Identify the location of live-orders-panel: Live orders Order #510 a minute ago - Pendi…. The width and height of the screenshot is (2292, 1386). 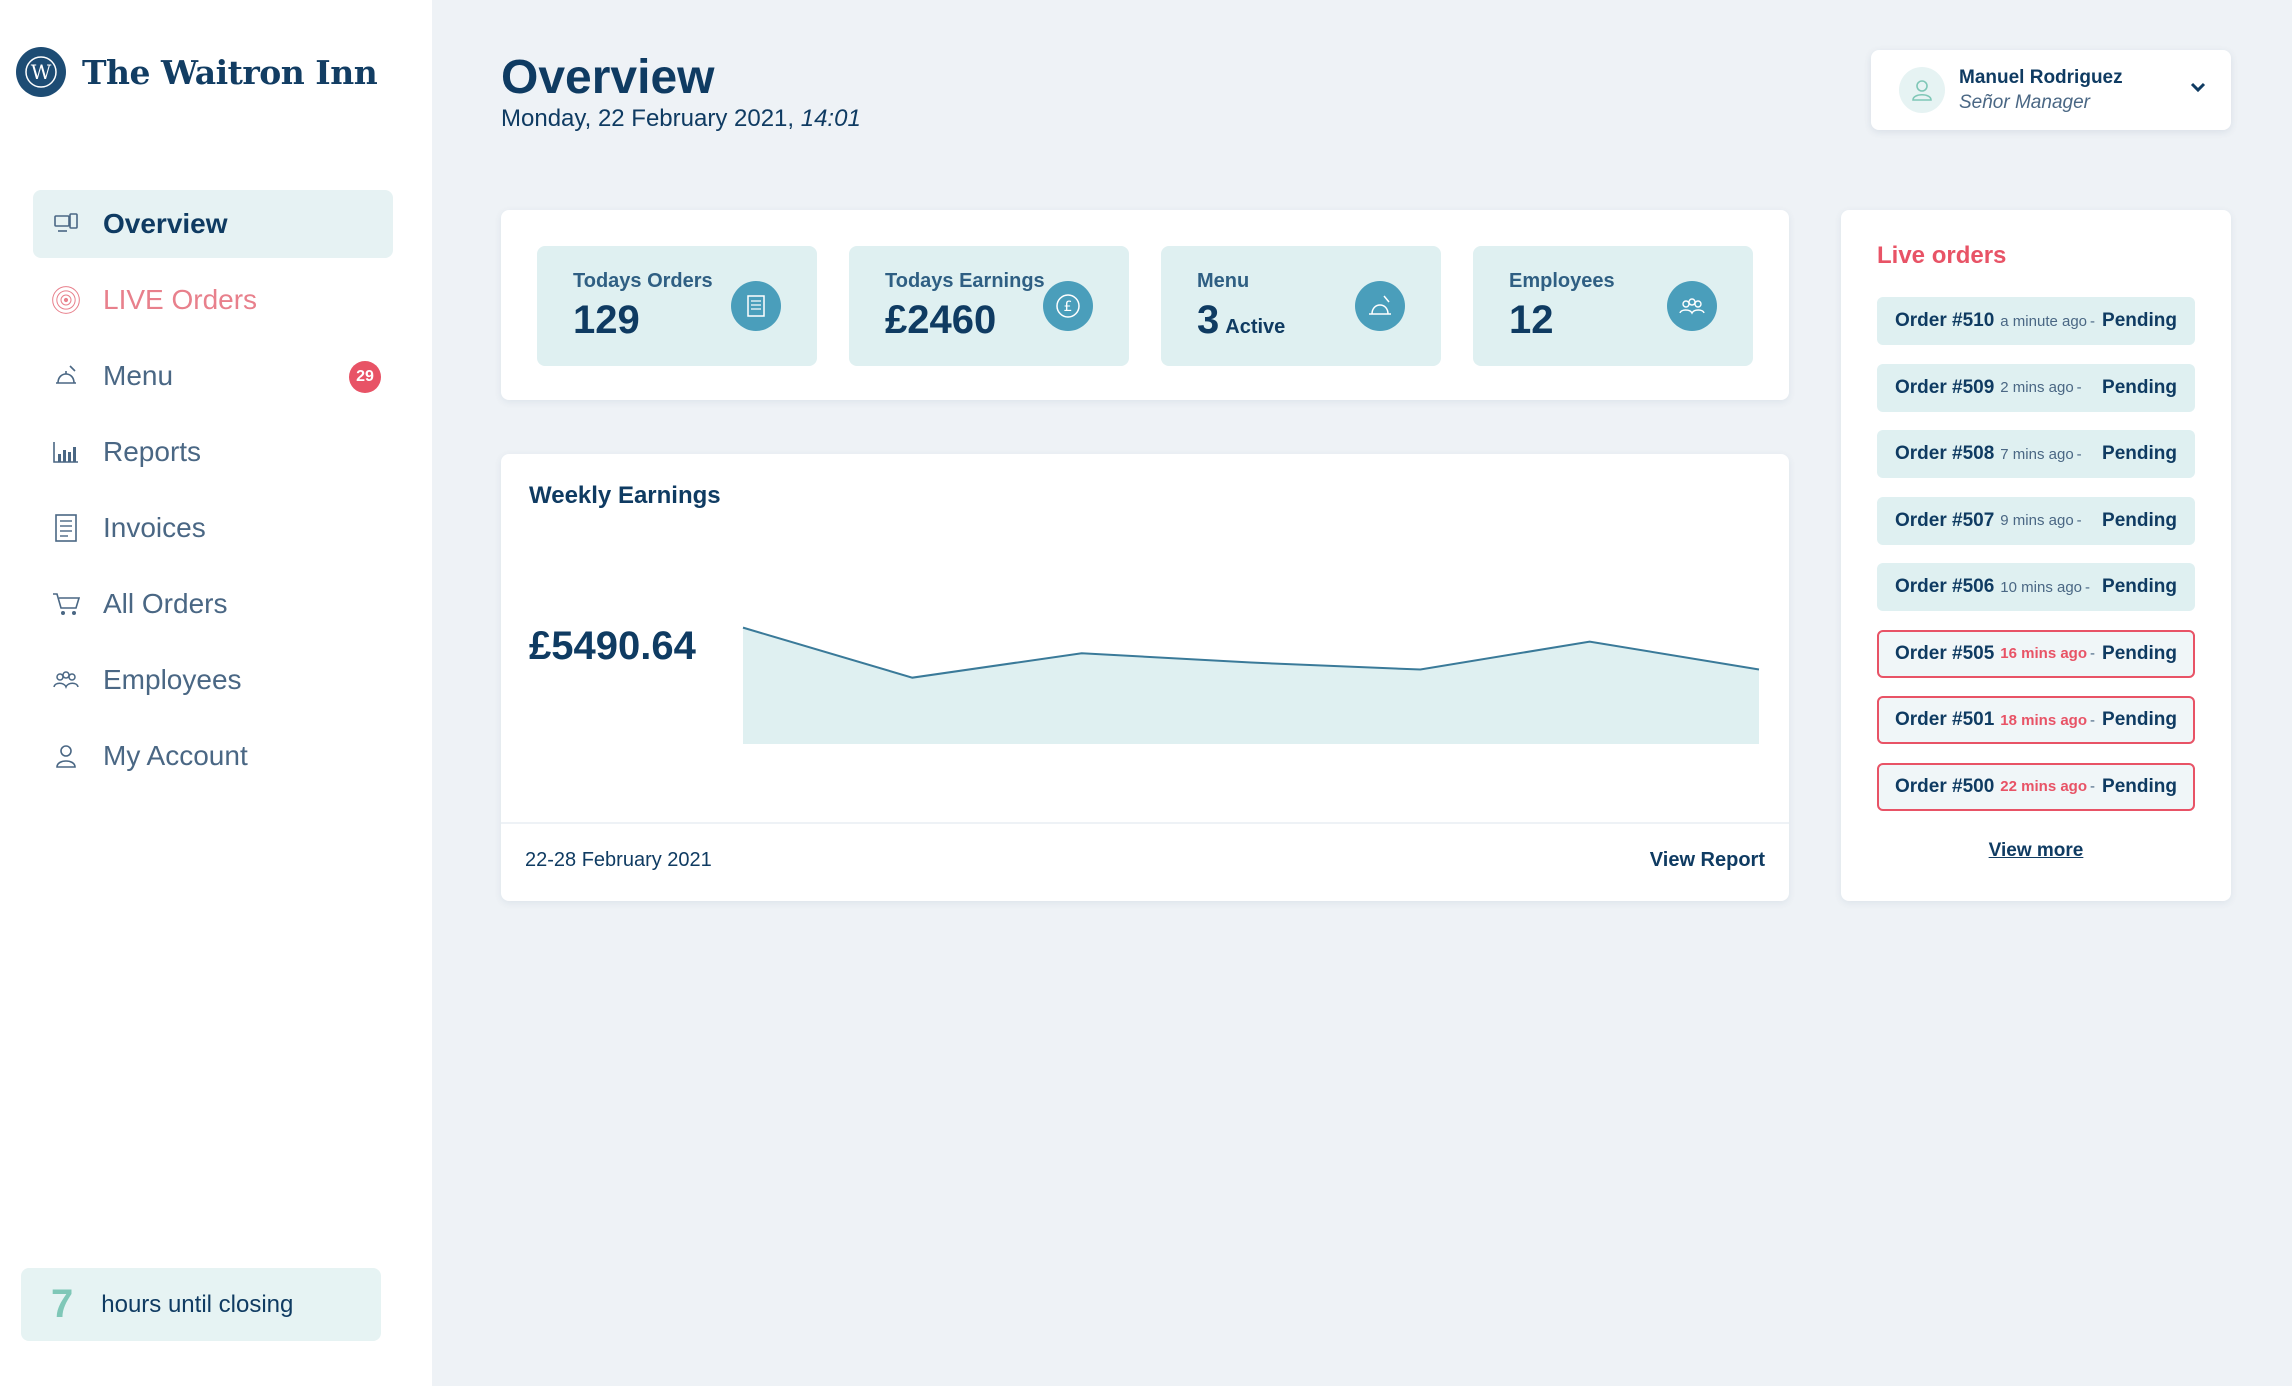
(2036, 555).